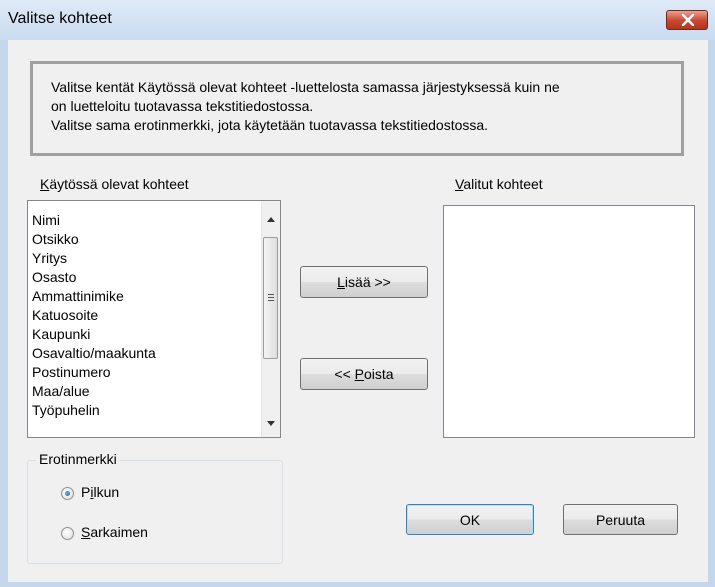 The height and width of the screenshot is (587, 715). Describe the element at coordinates (55, 239) in the screenshot. I see `list-item: Otsikko` at that location.